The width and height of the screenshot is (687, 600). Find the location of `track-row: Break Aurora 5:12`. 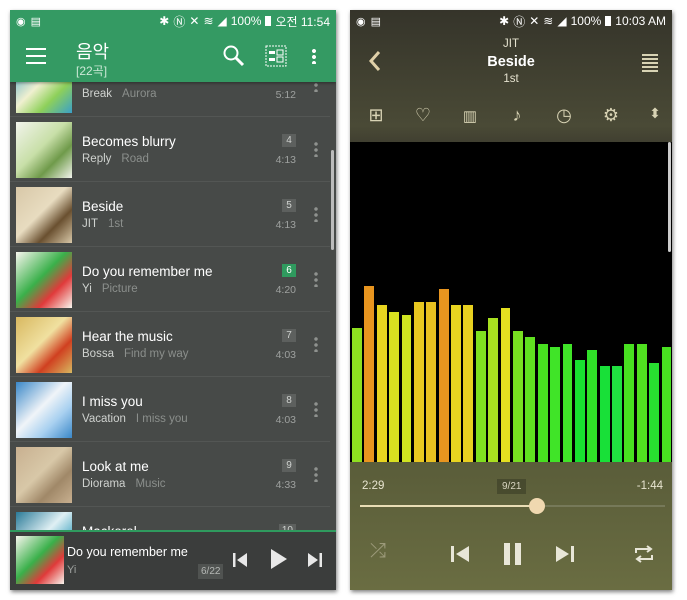

track-row: Break Aurora 5:12 is located at coordinates (170, 99).